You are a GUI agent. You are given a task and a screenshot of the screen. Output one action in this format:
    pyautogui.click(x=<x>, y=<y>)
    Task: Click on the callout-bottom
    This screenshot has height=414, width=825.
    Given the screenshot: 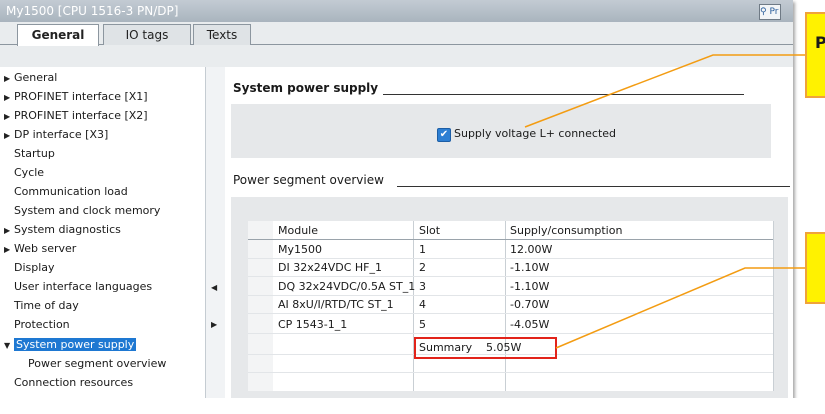 What is the action you would take?
    pyautogui.click(x=815, y=268)
    